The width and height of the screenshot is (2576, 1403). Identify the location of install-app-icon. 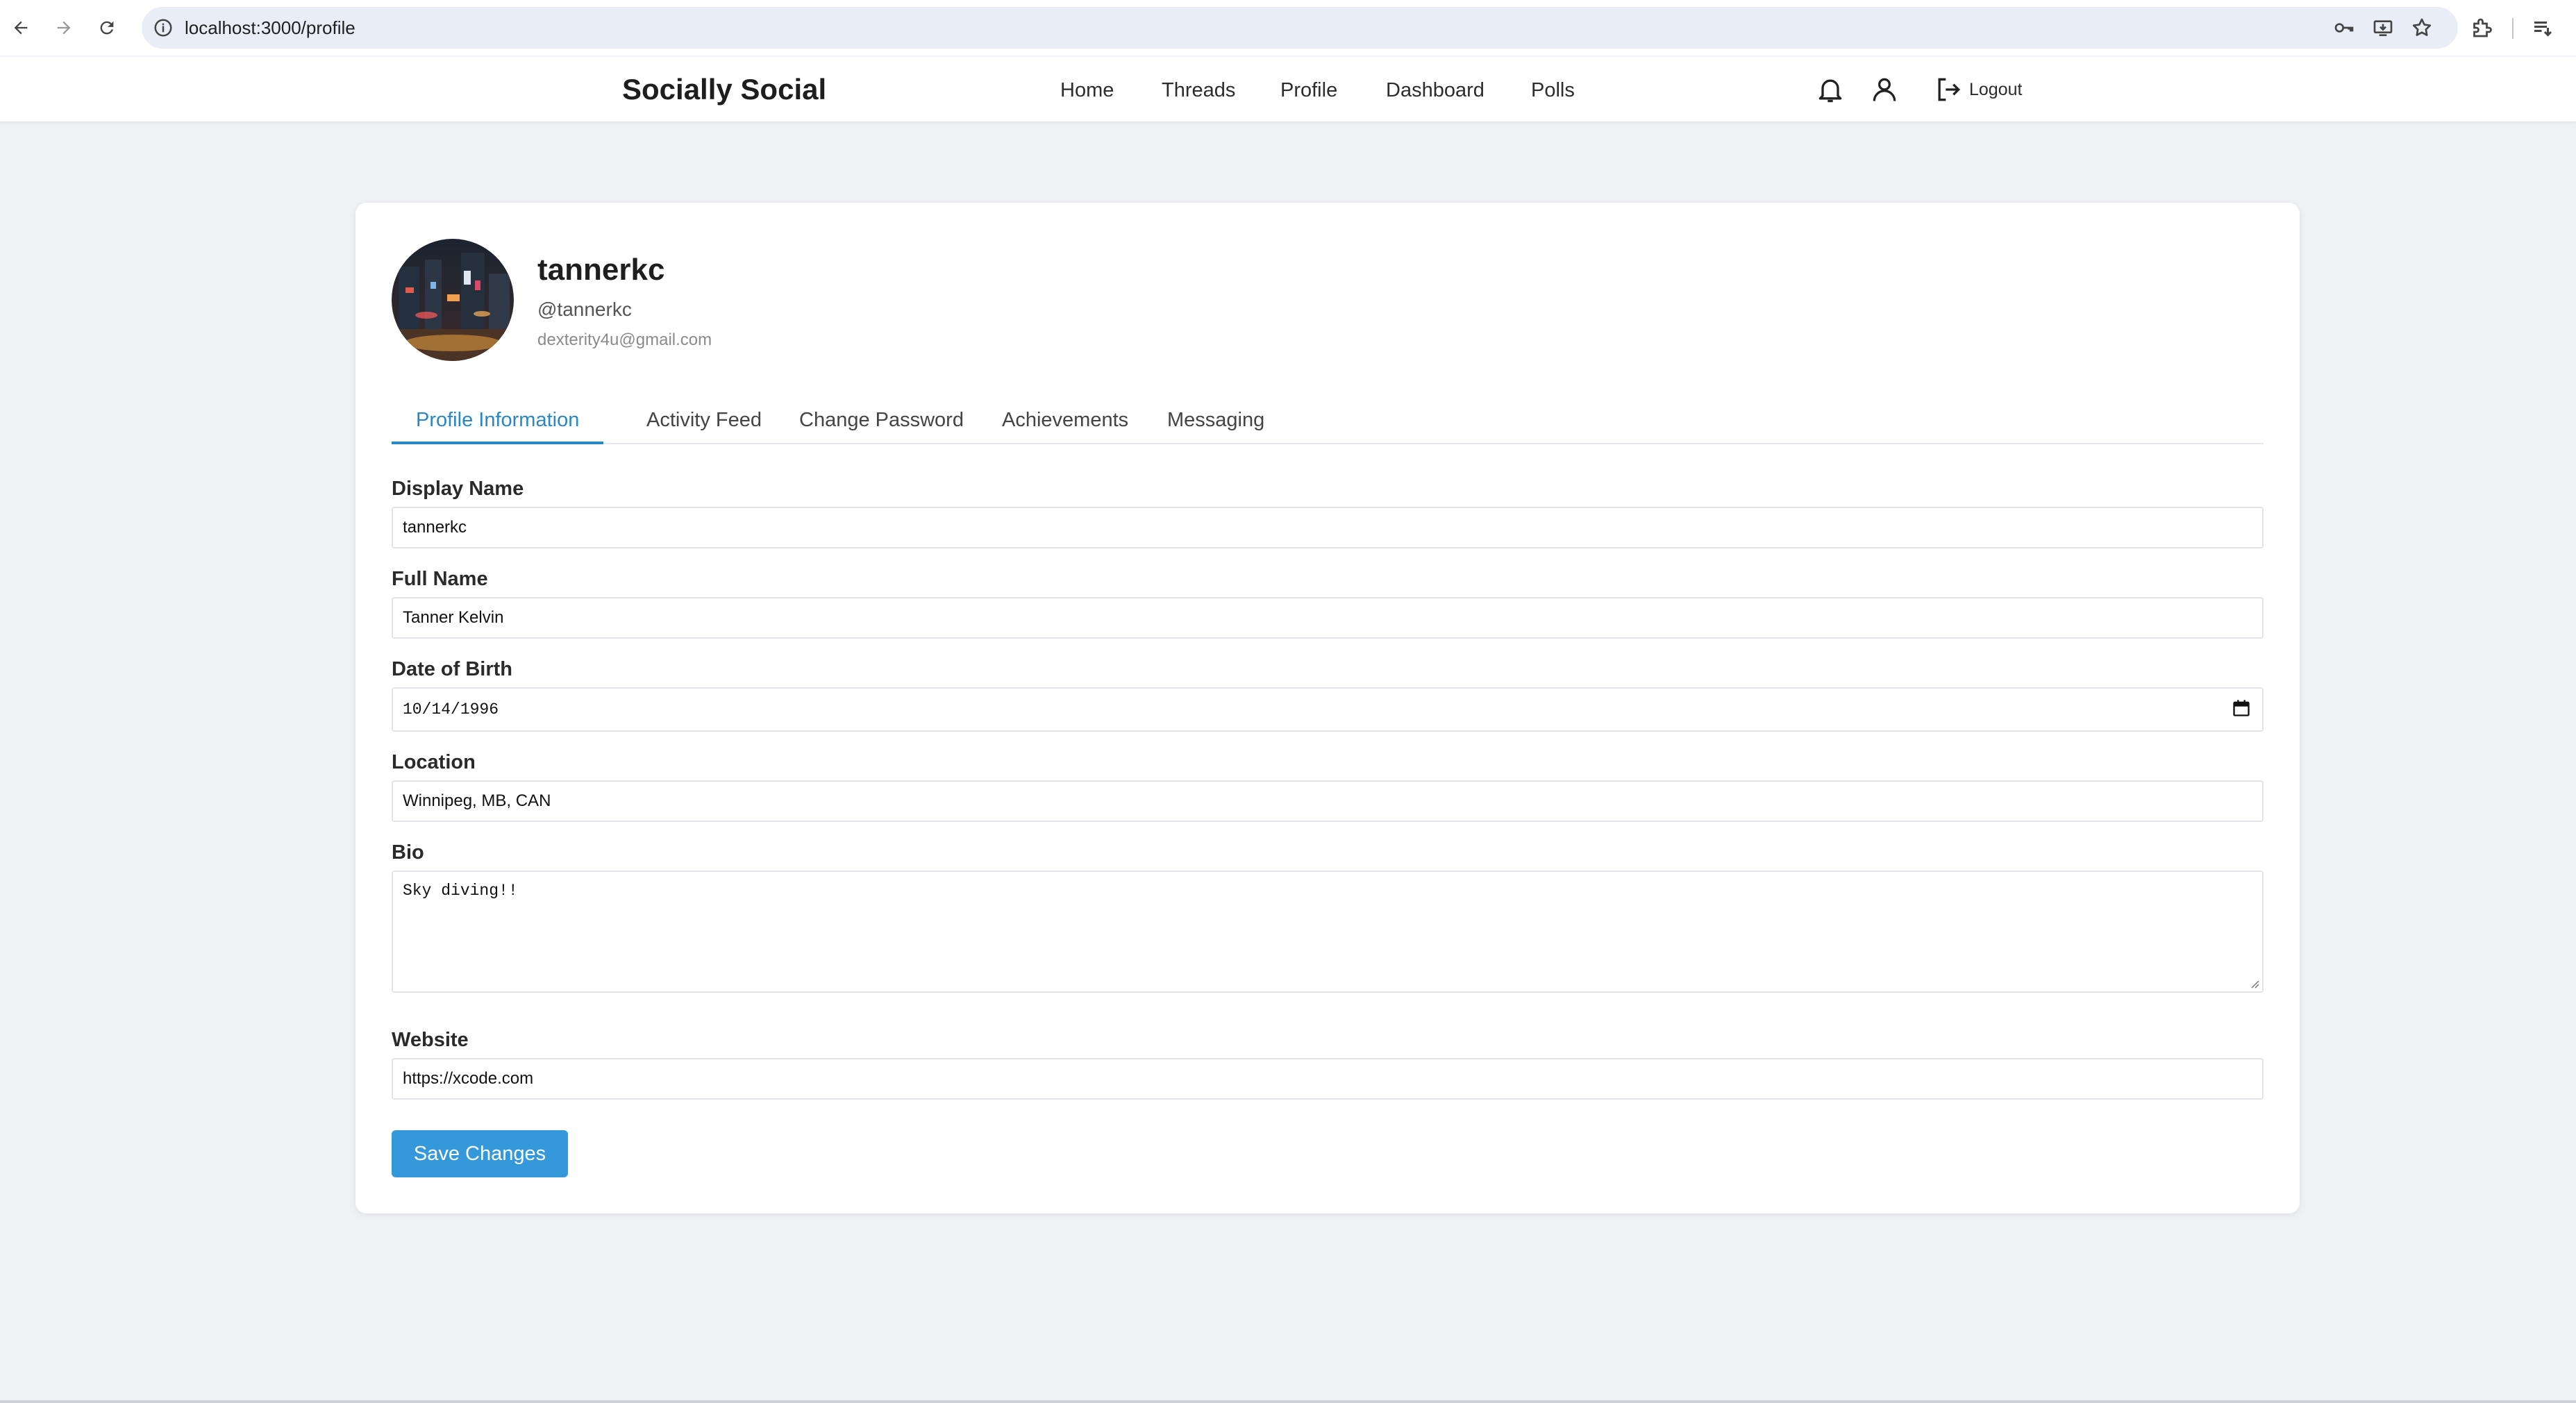
(2383, 28).